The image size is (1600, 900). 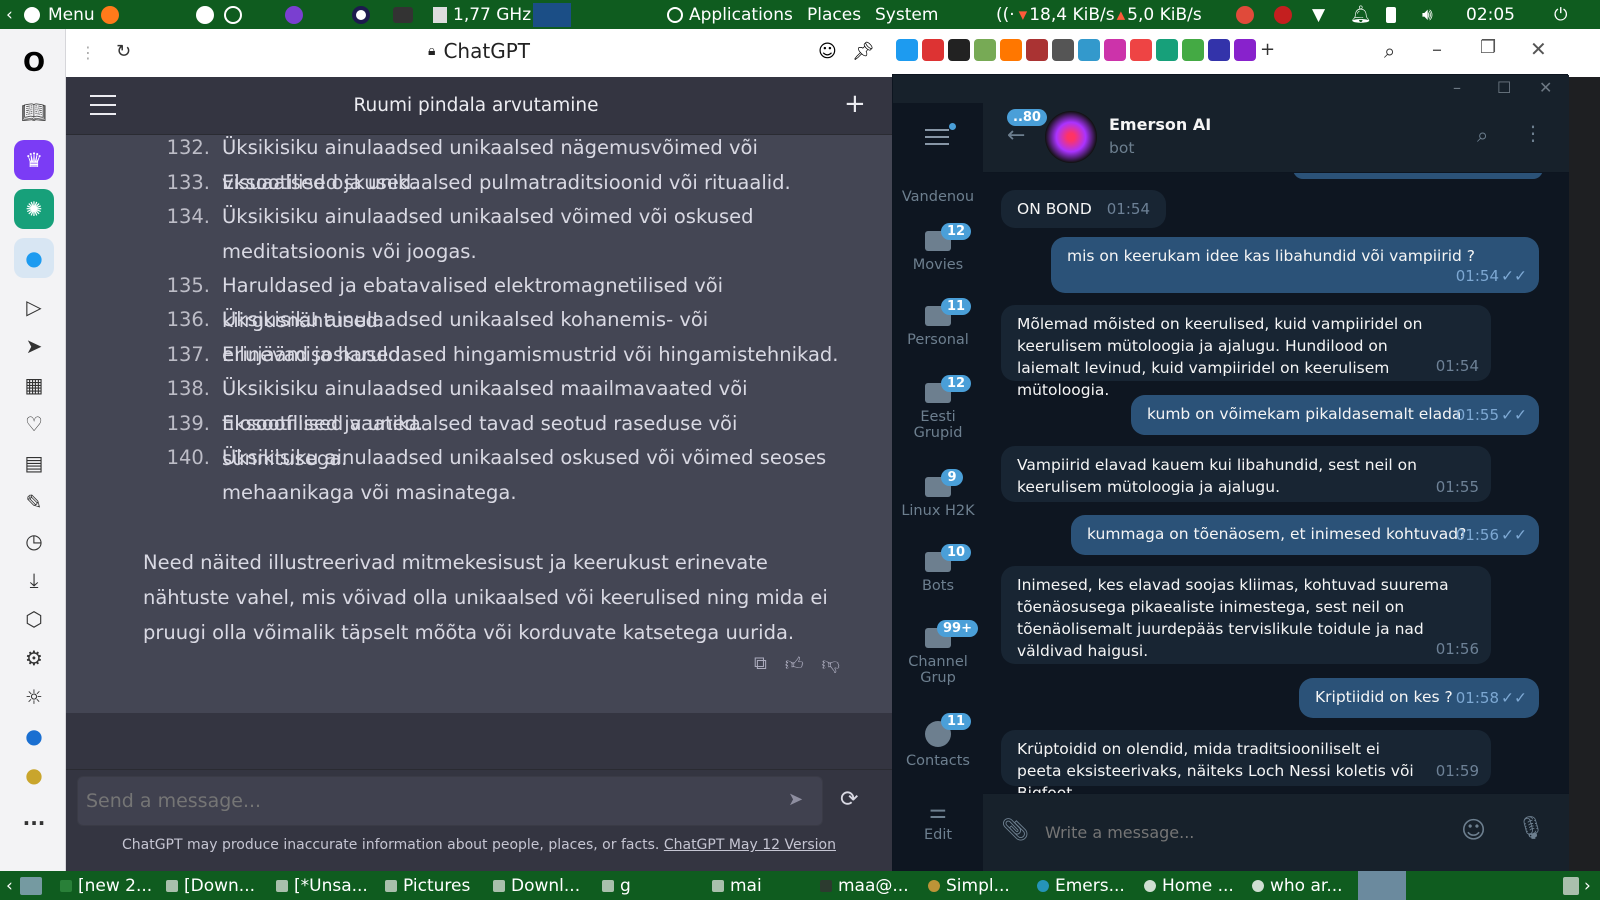 I want to click on tab-twitter-icon, so click(x=907, y=50).